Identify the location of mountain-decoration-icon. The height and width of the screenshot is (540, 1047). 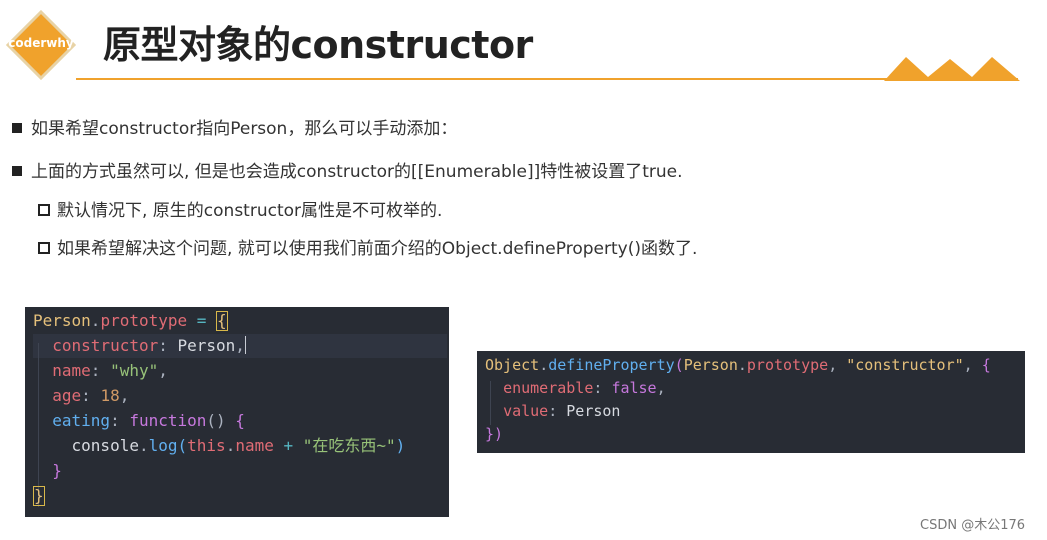
(952, 69).